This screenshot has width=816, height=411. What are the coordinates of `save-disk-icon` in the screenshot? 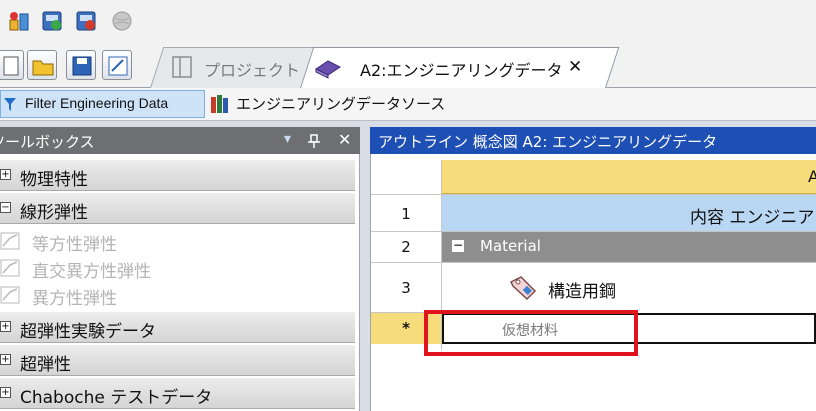 It's located at (82, 66).